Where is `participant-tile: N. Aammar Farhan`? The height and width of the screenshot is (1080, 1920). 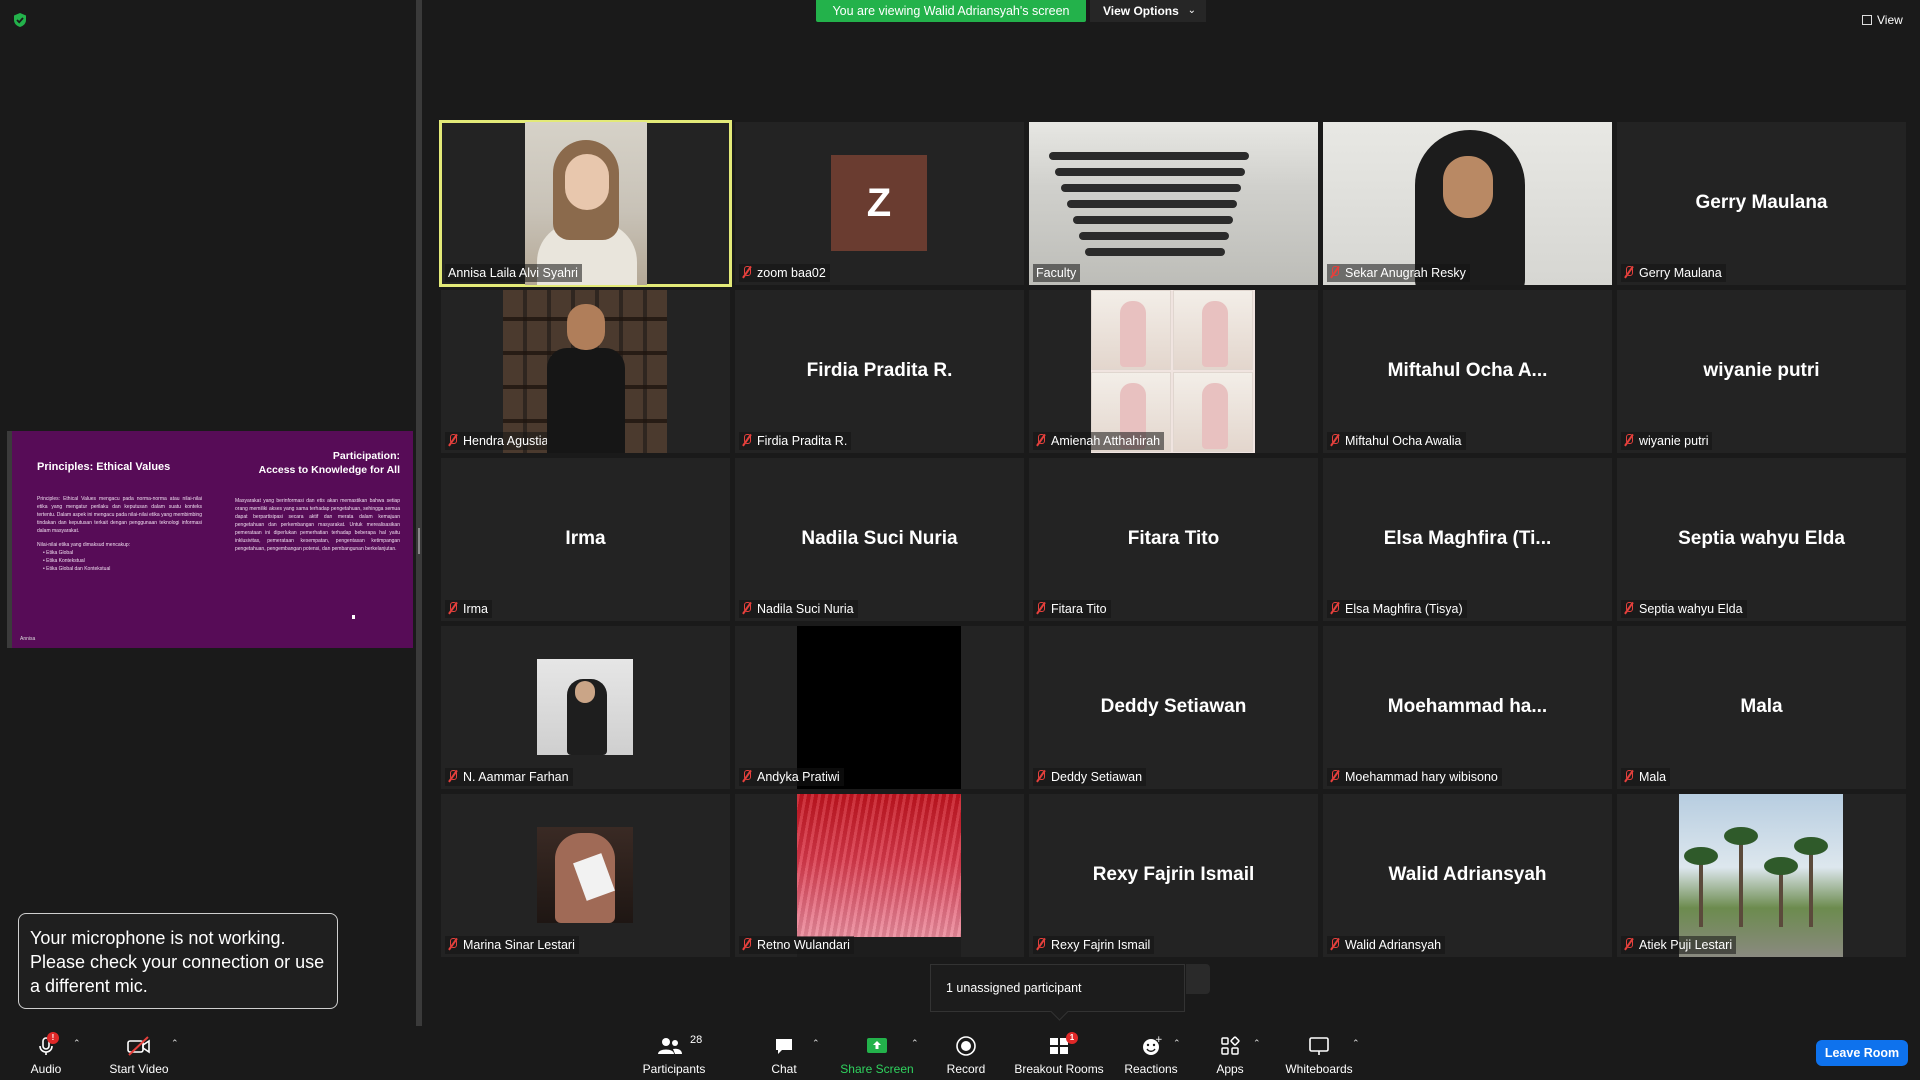 participant-tile: N. Aammar Farhan is located at coordinates (585, 707).